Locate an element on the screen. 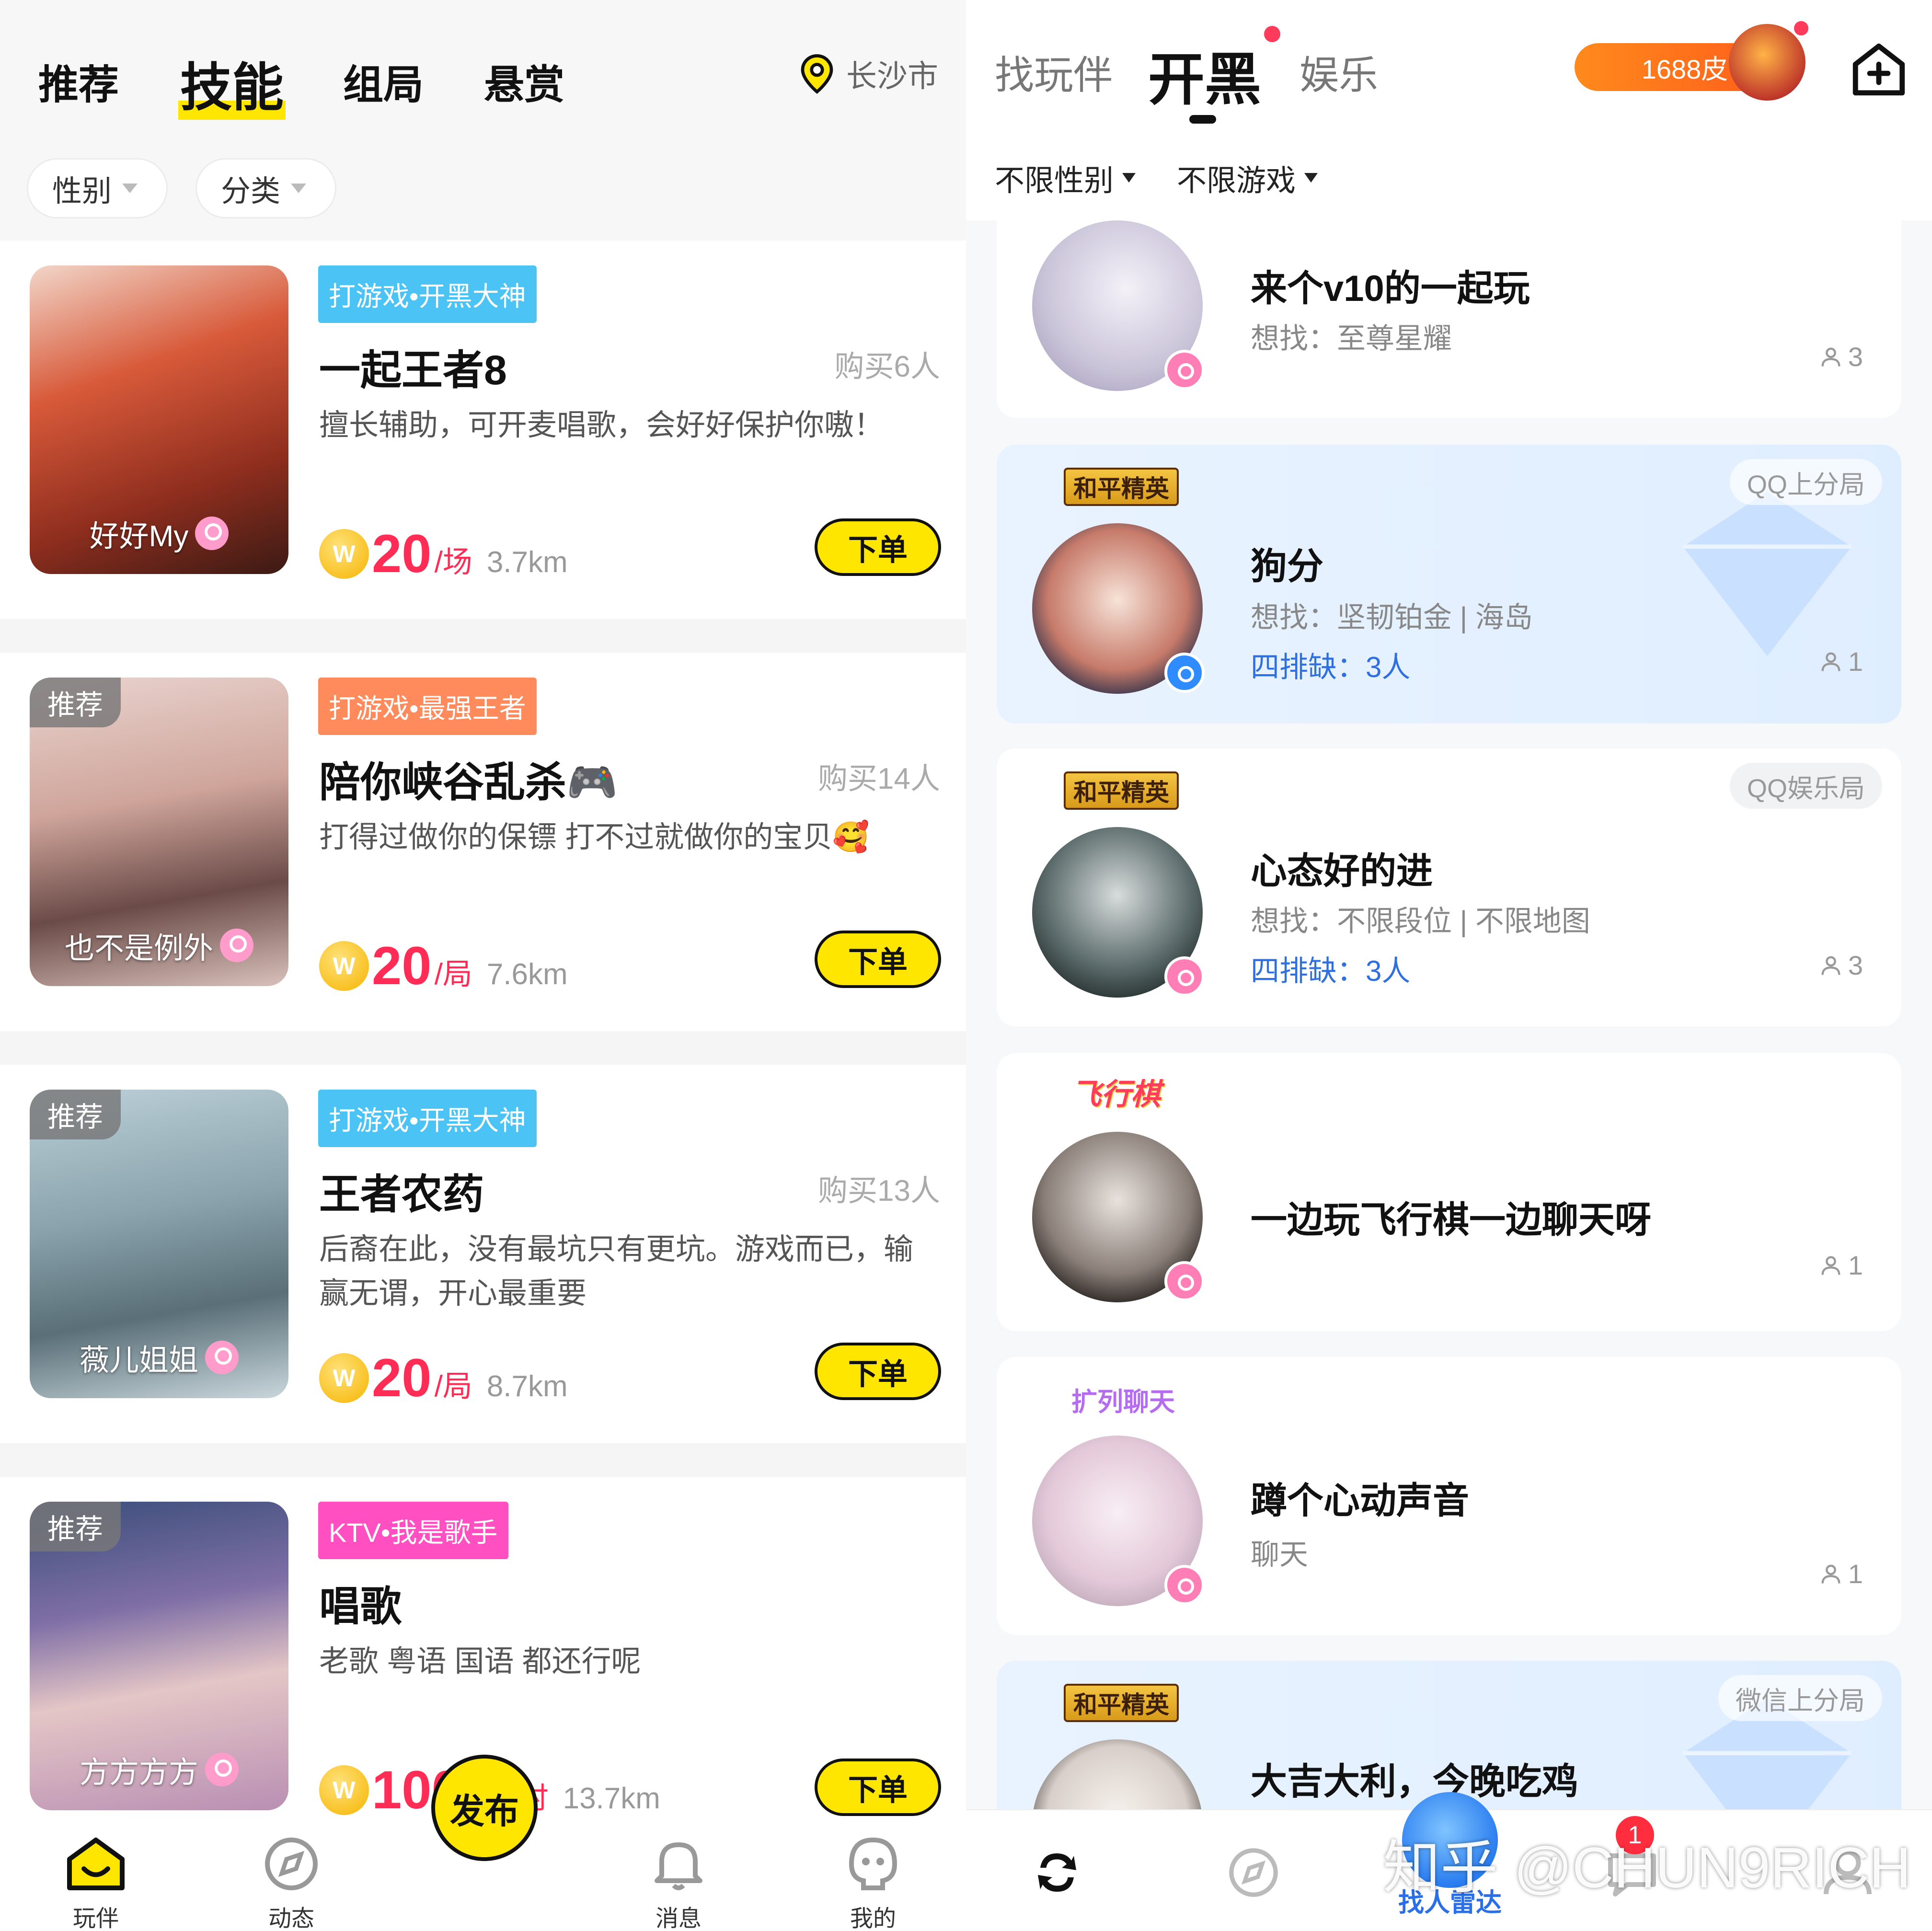  gender-filter: 不限性别 is located at coordinates (1065, 177).